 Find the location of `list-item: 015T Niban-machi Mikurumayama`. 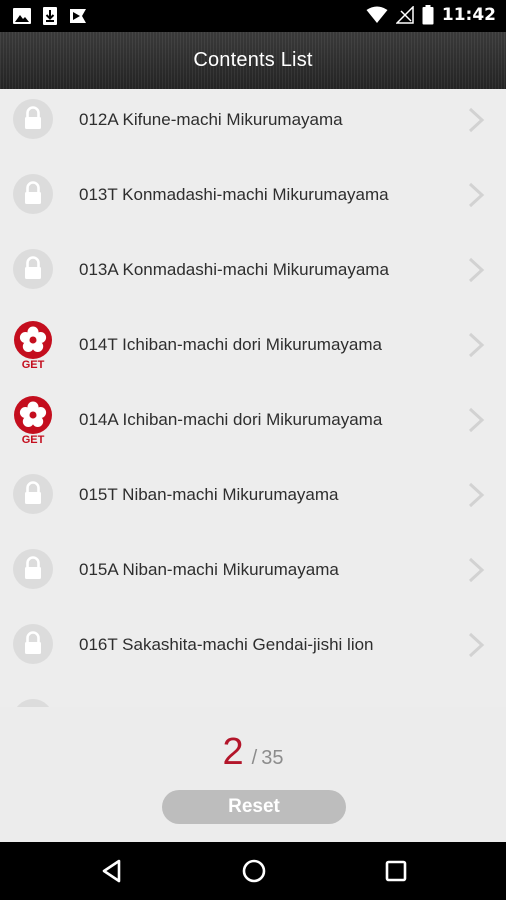

list-item: 015T Niban-machi Mikurumayama is located at coordinates (253, 495).